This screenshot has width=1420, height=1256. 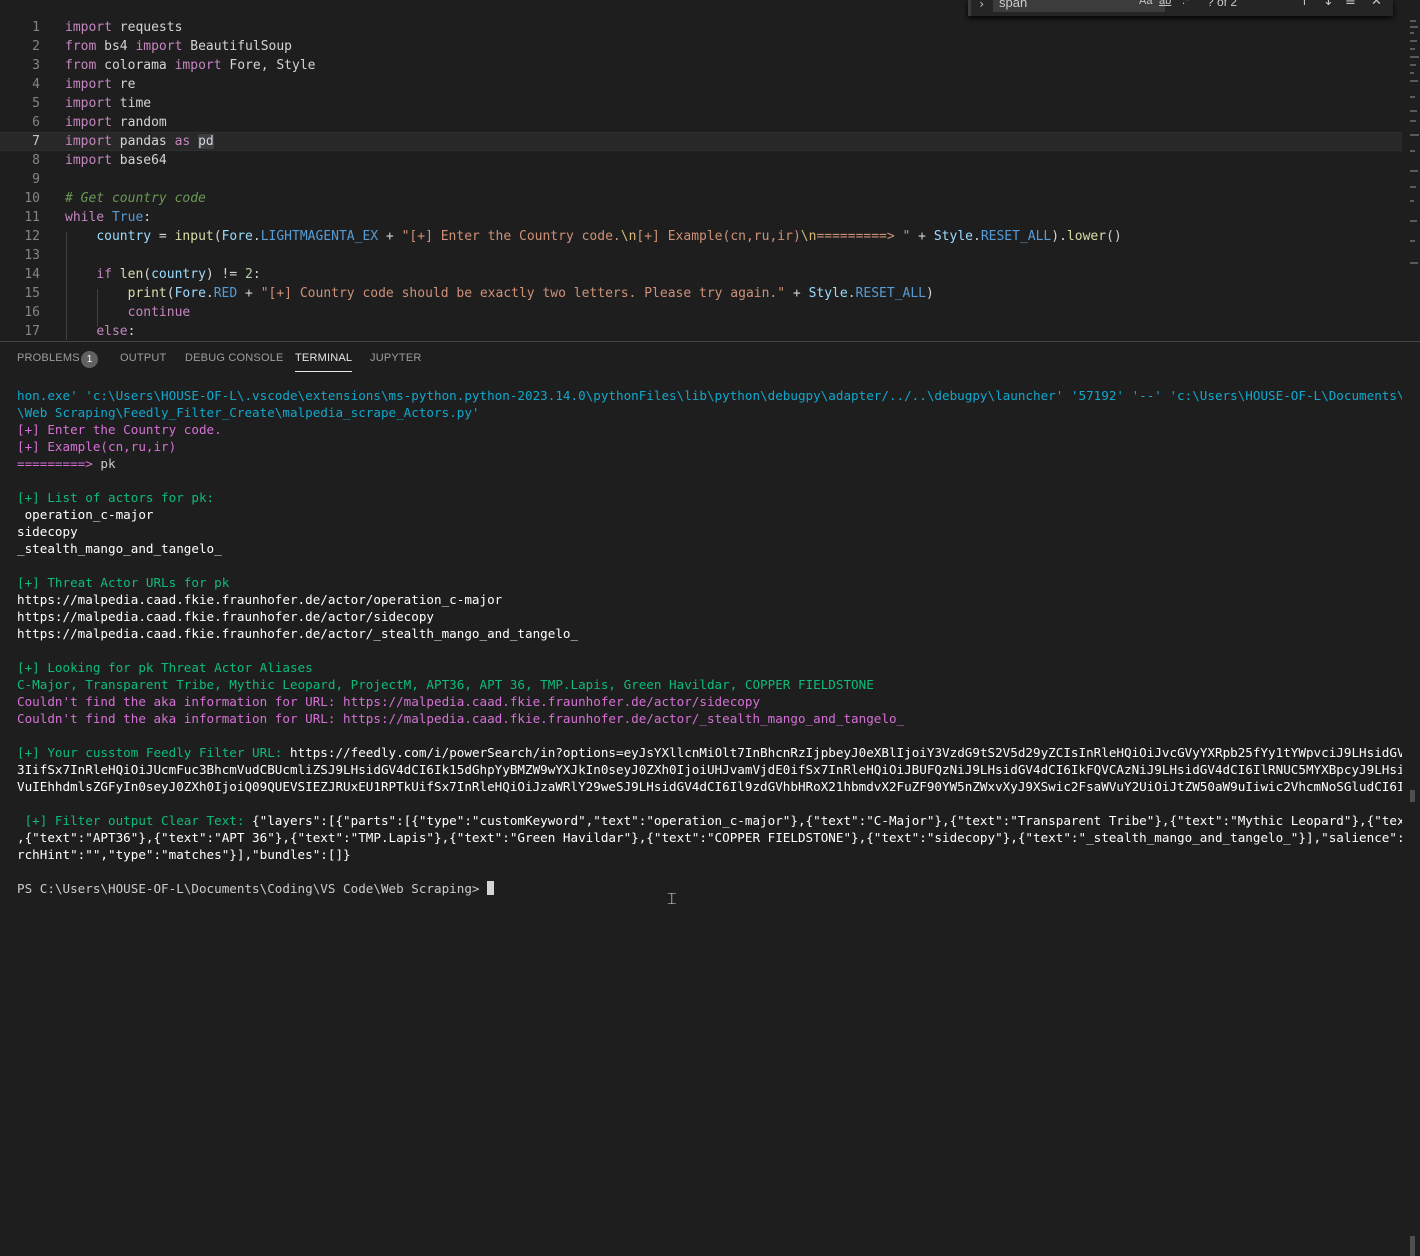 I want to click on line-number: 2, so click(x=36, y=46).